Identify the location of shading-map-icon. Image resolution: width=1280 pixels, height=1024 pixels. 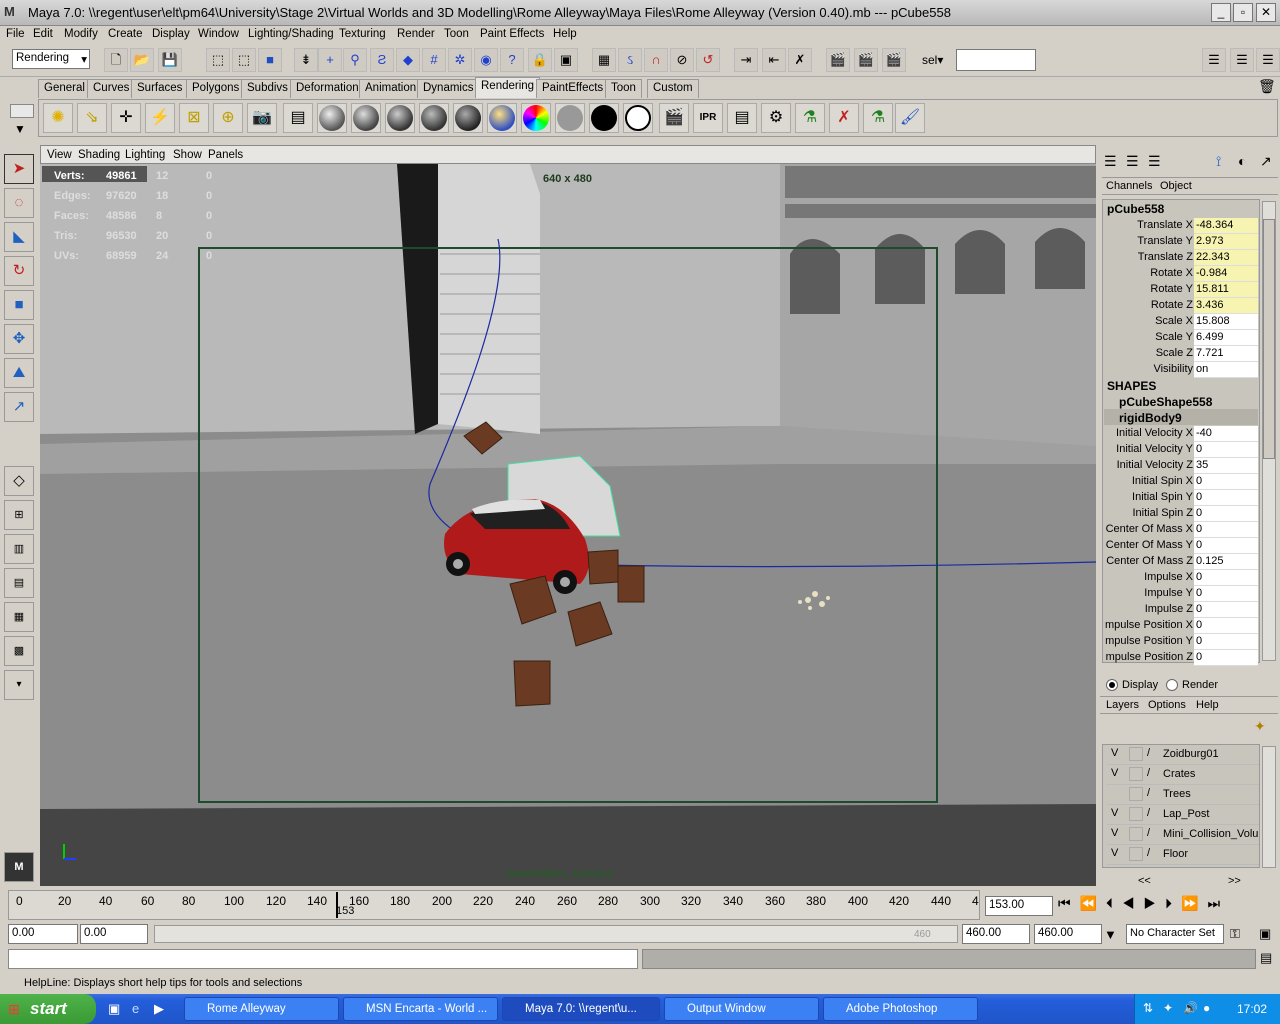
(570, 118).